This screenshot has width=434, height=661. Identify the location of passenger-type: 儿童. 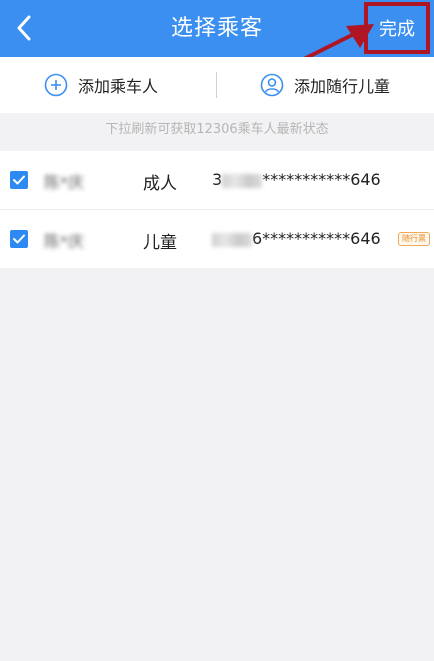
(160, 243).